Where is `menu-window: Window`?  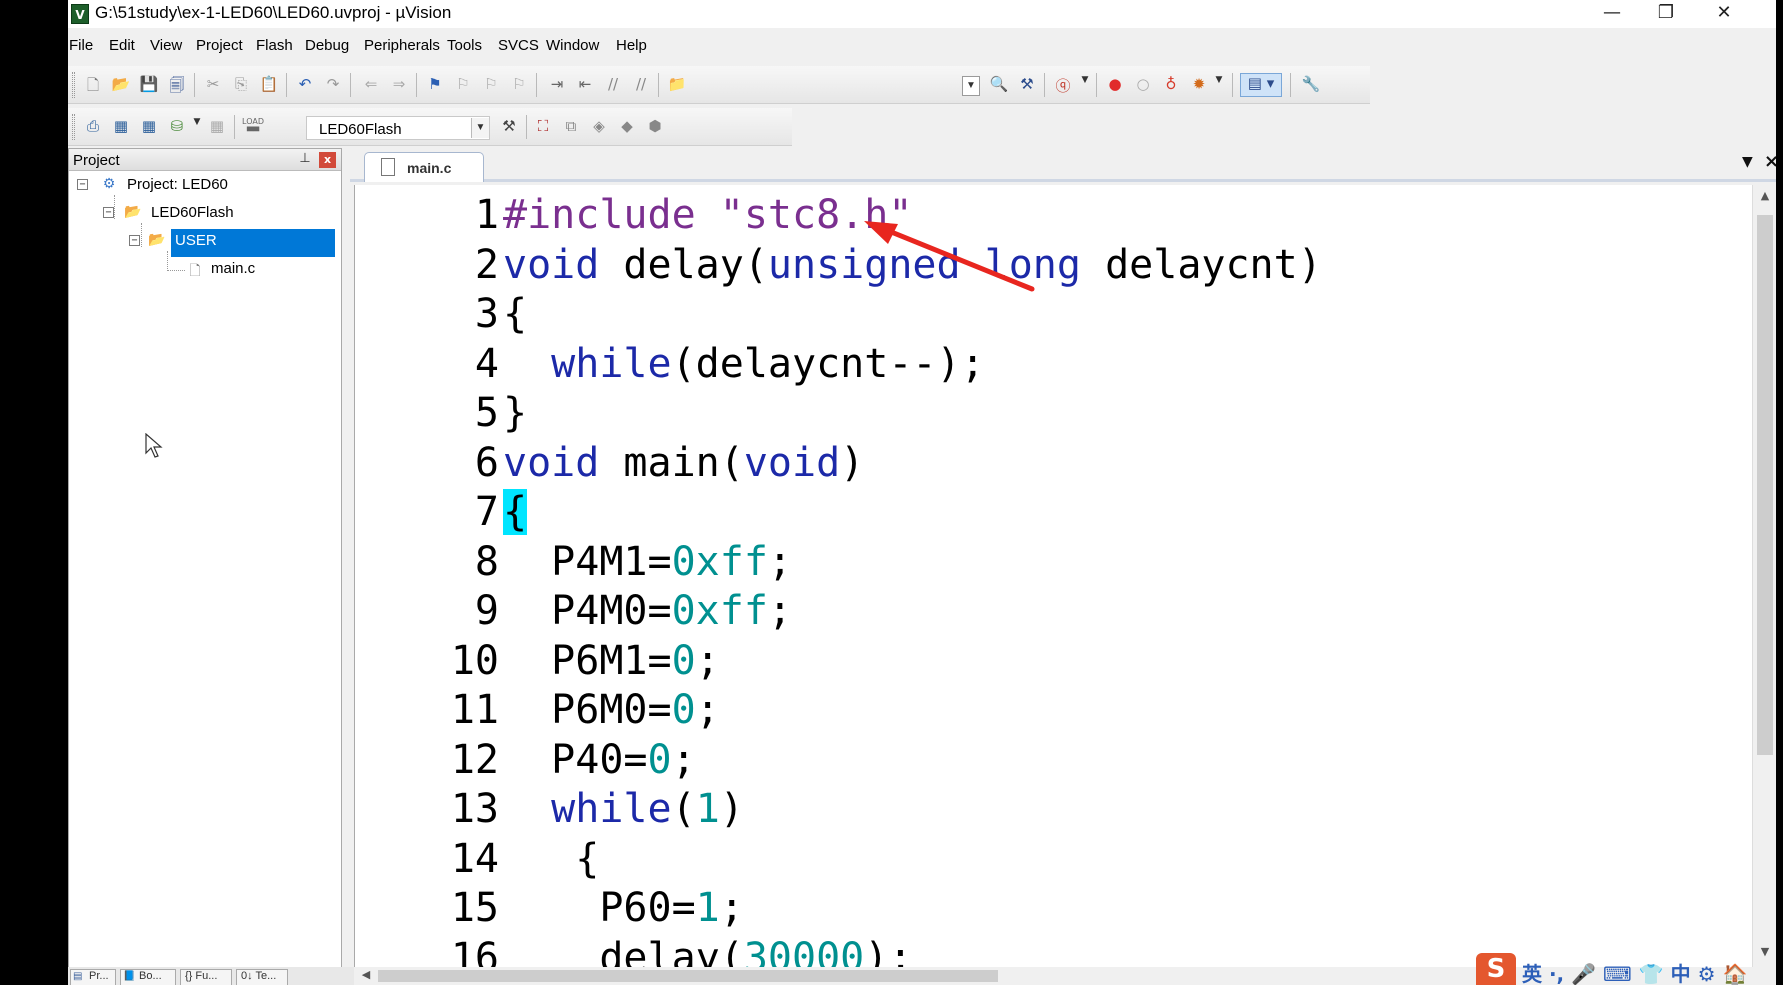
menu-window: Window is located at coordinates (572, 45).